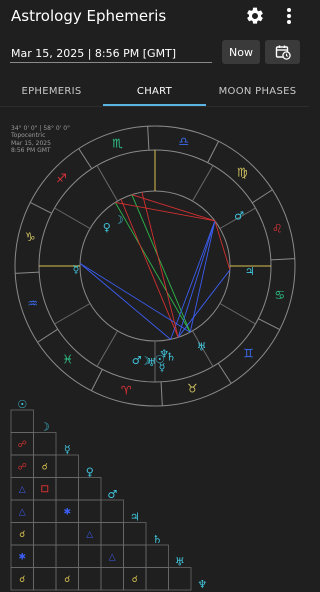 Image resolution: width=320 pixels, height=592 pixels. Describe the element at coordinates (157, 539) in the screenshot. I see `saturn-icon: ♄` at that location.